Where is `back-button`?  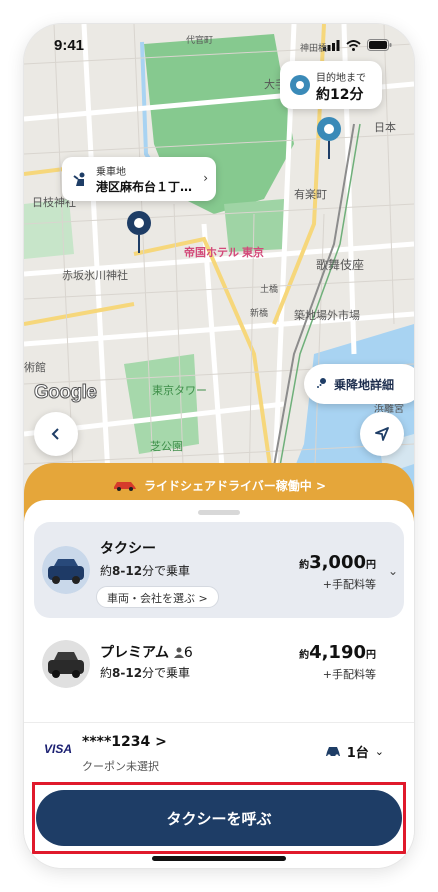
back-button is located at coordinates (56, 434).